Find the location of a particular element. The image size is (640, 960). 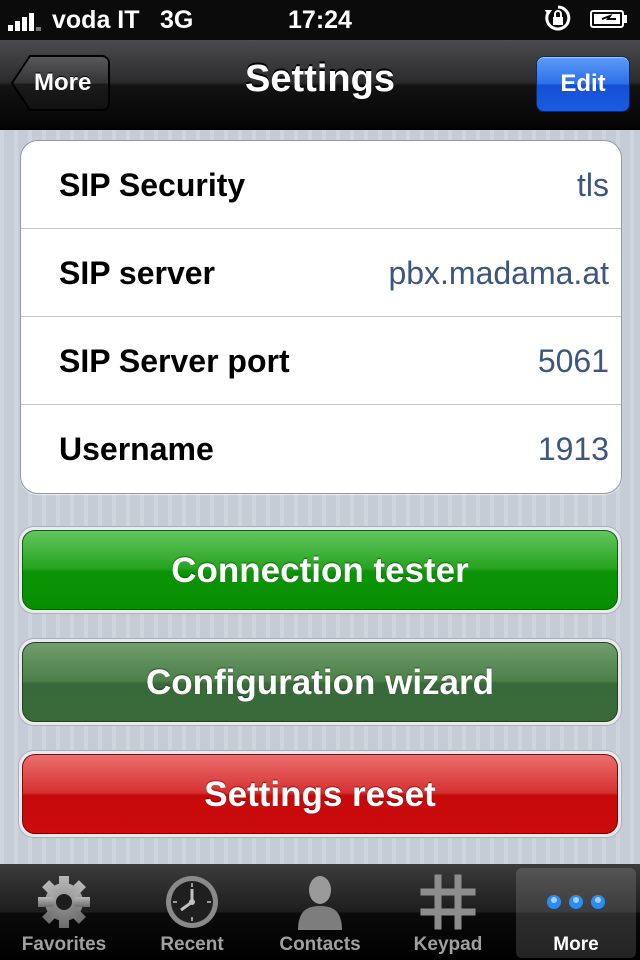

setting-value: 1913 is located at coordinates (573, 449).